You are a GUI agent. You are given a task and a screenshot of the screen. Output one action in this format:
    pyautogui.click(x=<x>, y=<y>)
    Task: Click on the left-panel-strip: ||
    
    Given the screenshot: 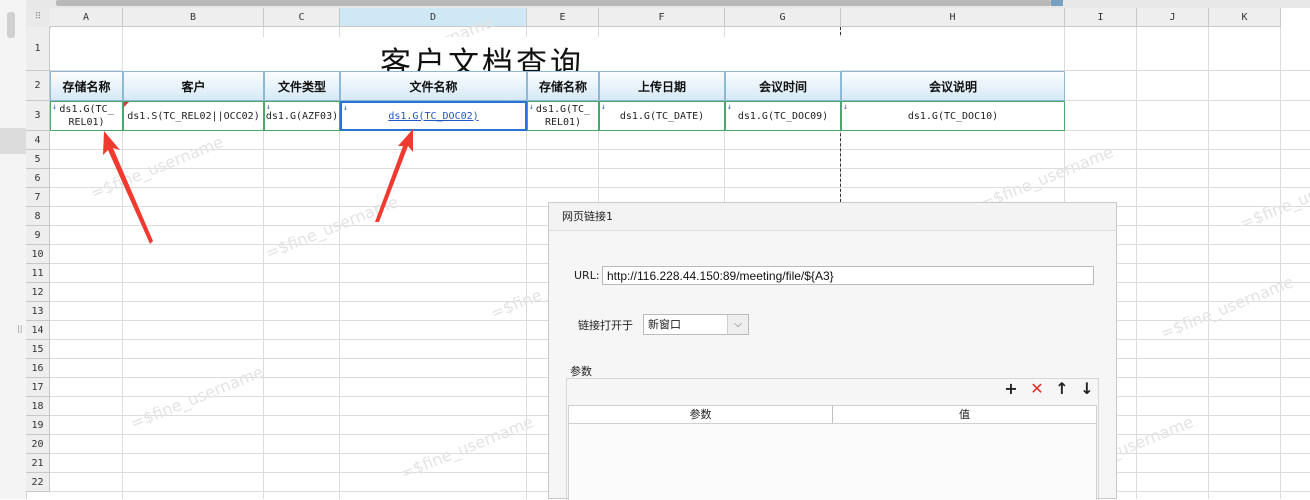 What is the action you would take?
    pyautogui.click(x=13, y=249)
    